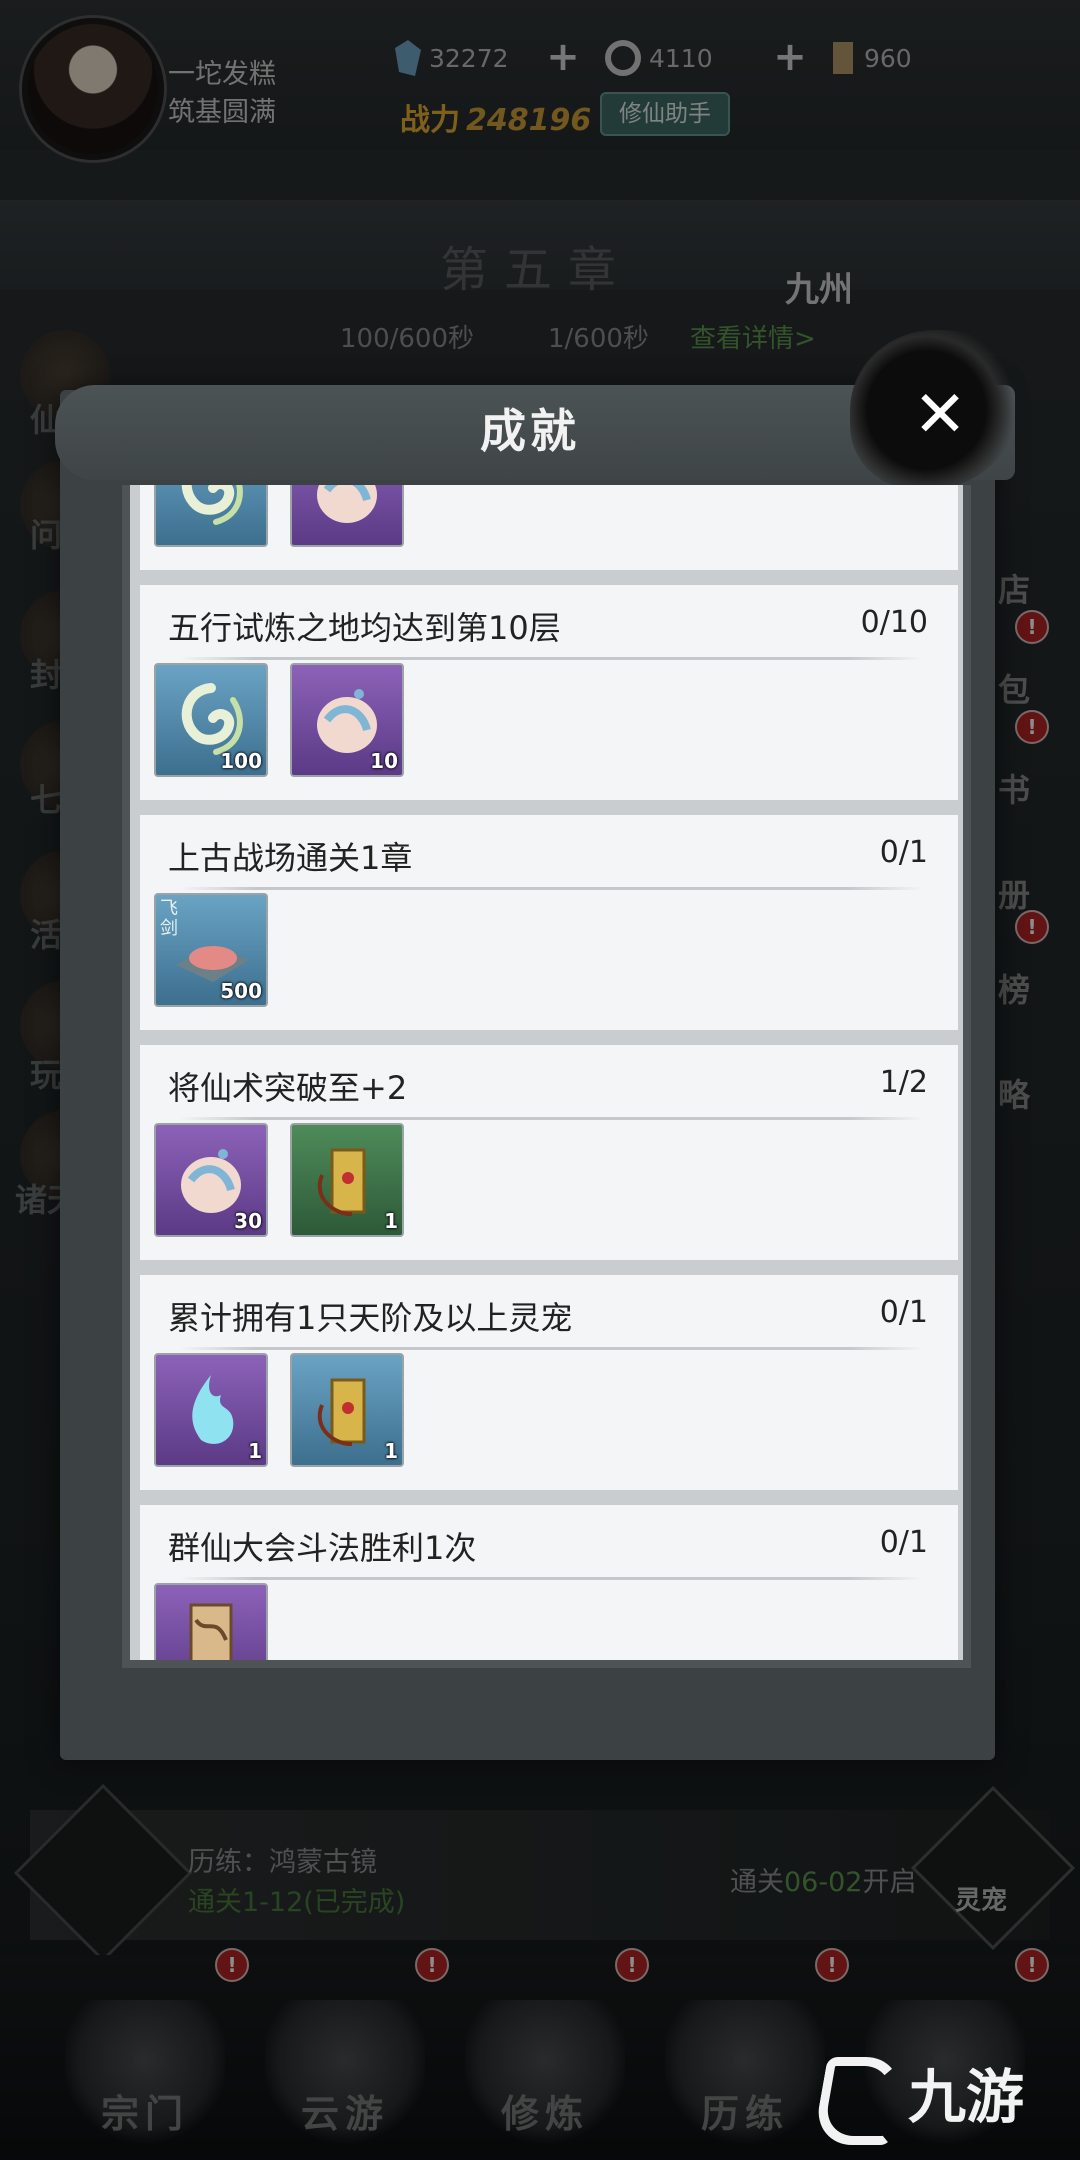 The image size is (1080, 2160). I want to click on logo-mark-icon, so click(859, 2100).